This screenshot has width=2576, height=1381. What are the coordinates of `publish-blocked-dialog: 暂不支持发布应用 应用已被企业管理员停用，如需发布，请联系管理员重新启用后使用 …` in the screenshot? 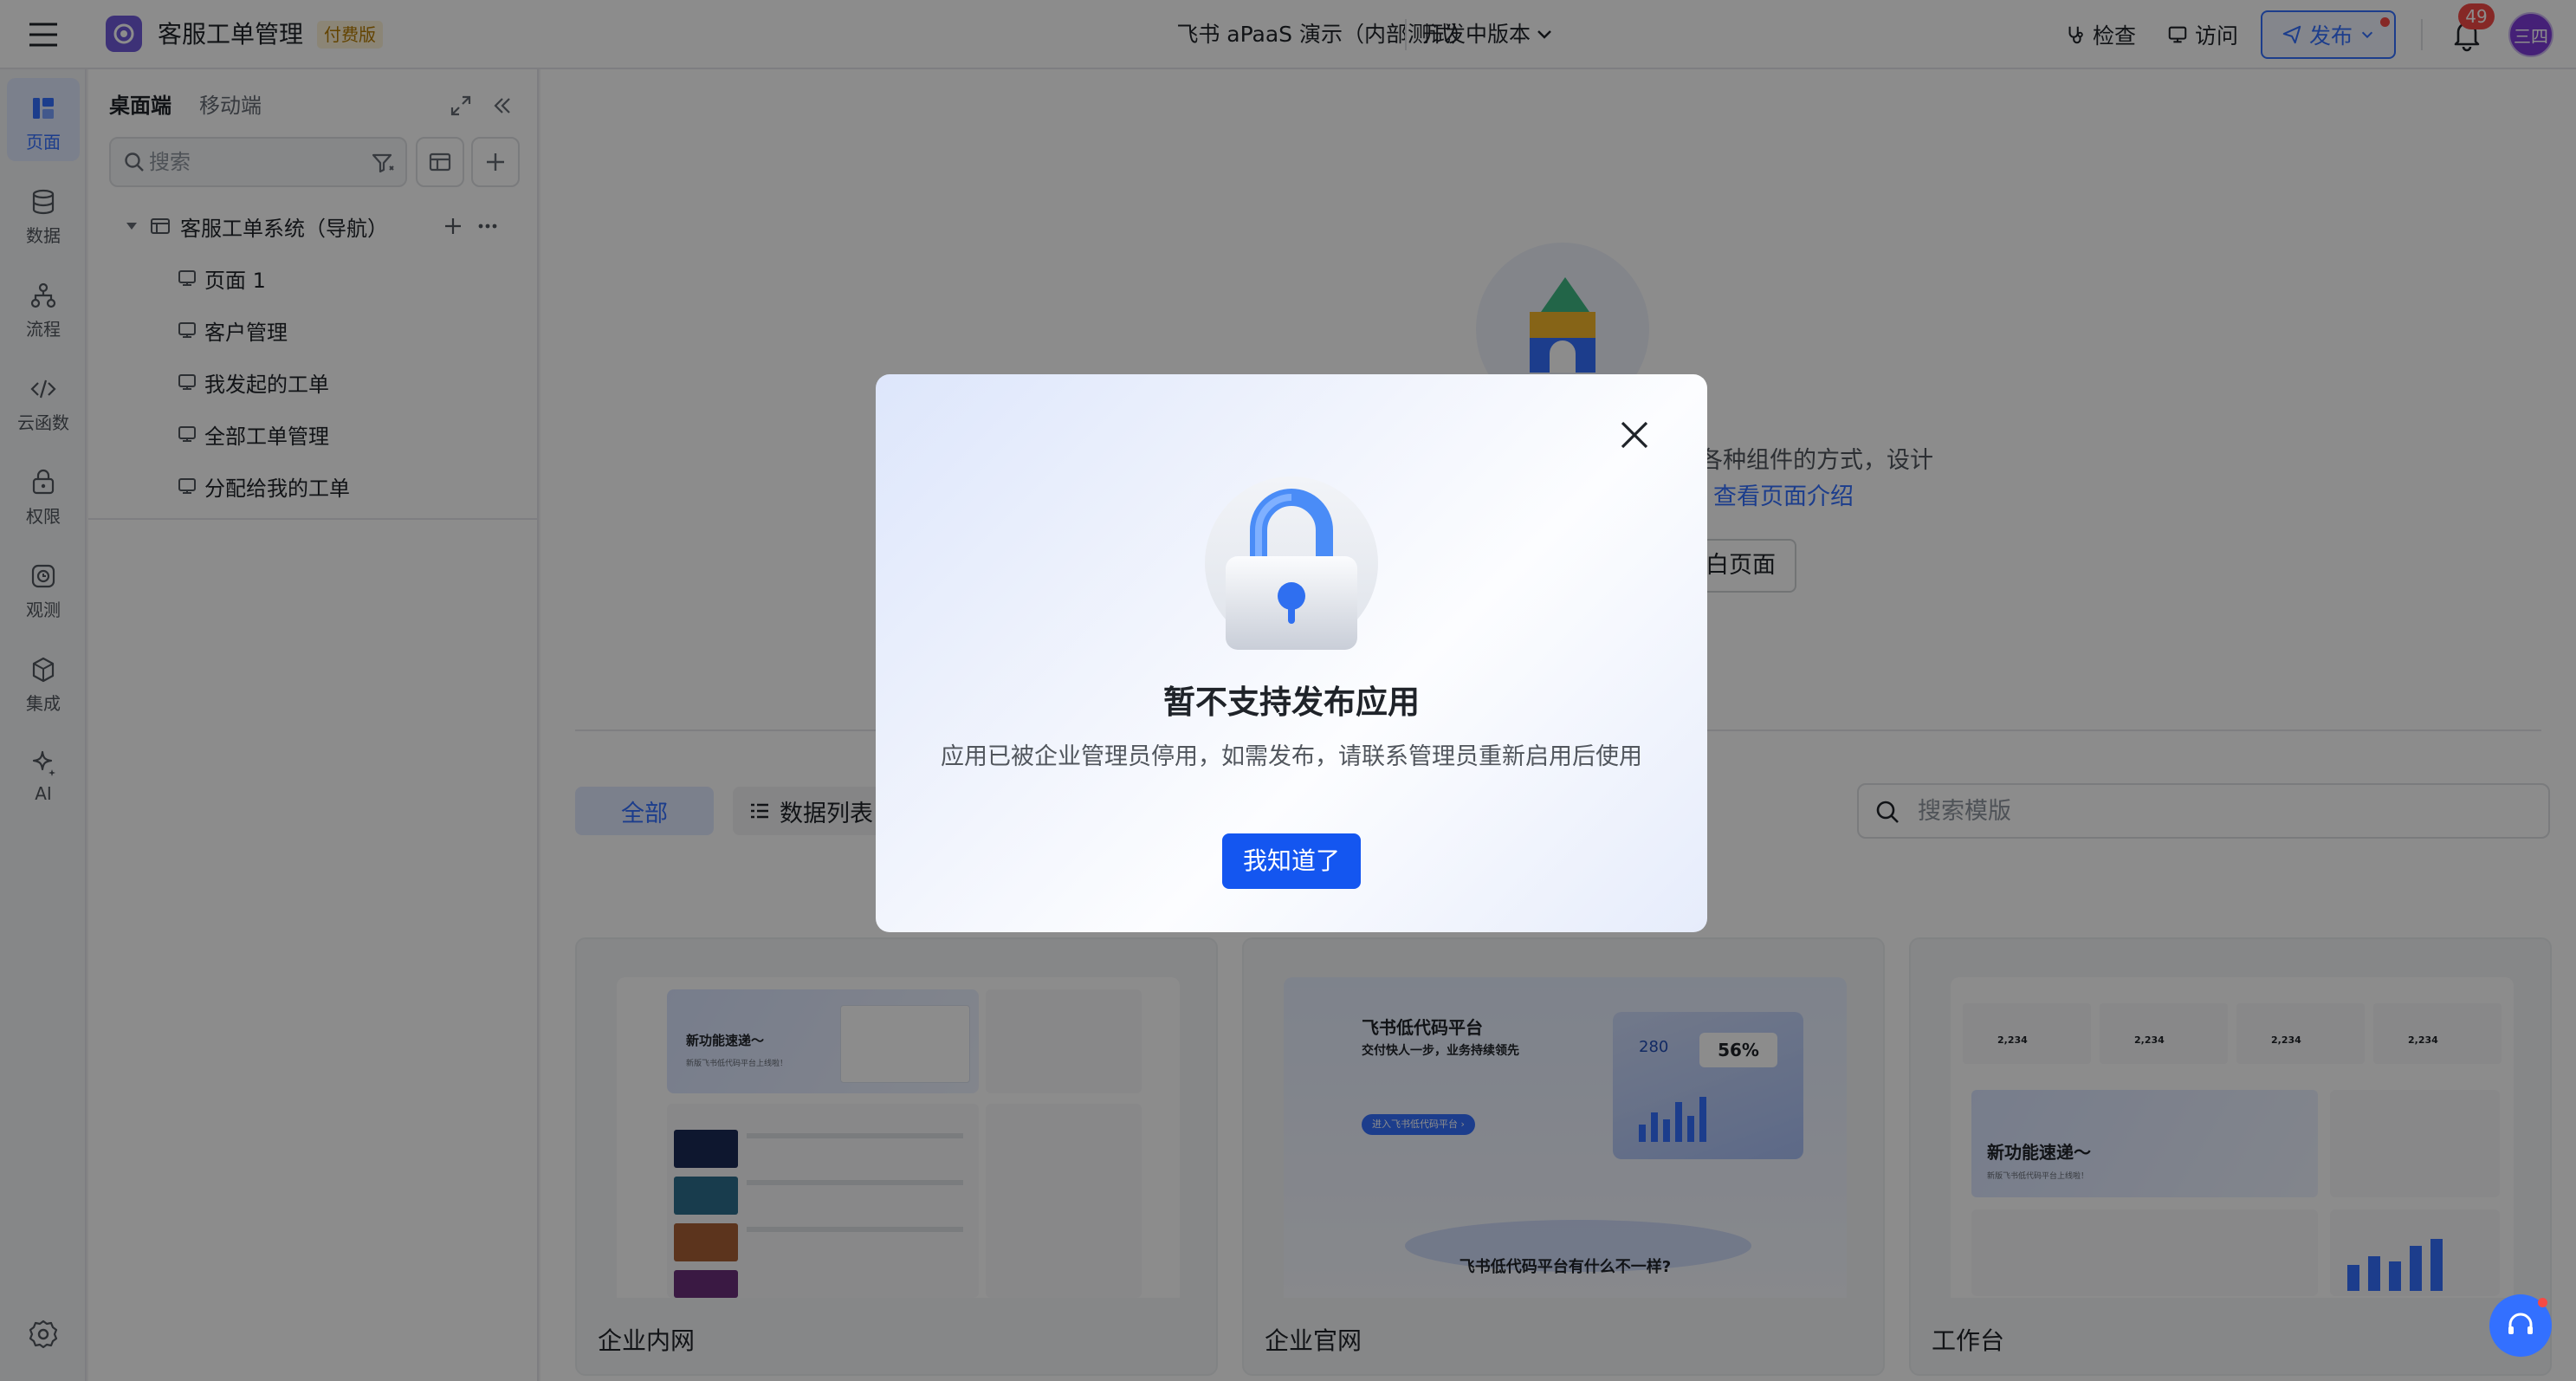 It's located at (1291, 653).